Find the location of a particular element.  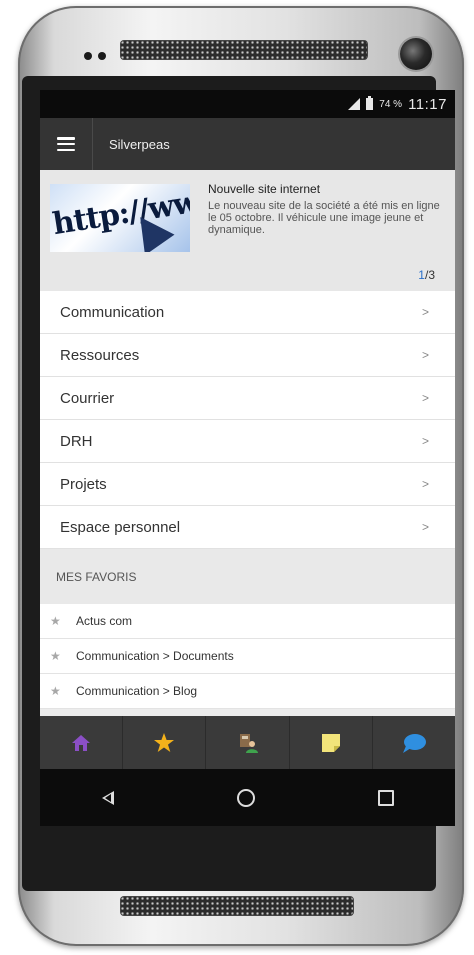

favorite-item: ★ Actus com is located at coordinates (247, 621).